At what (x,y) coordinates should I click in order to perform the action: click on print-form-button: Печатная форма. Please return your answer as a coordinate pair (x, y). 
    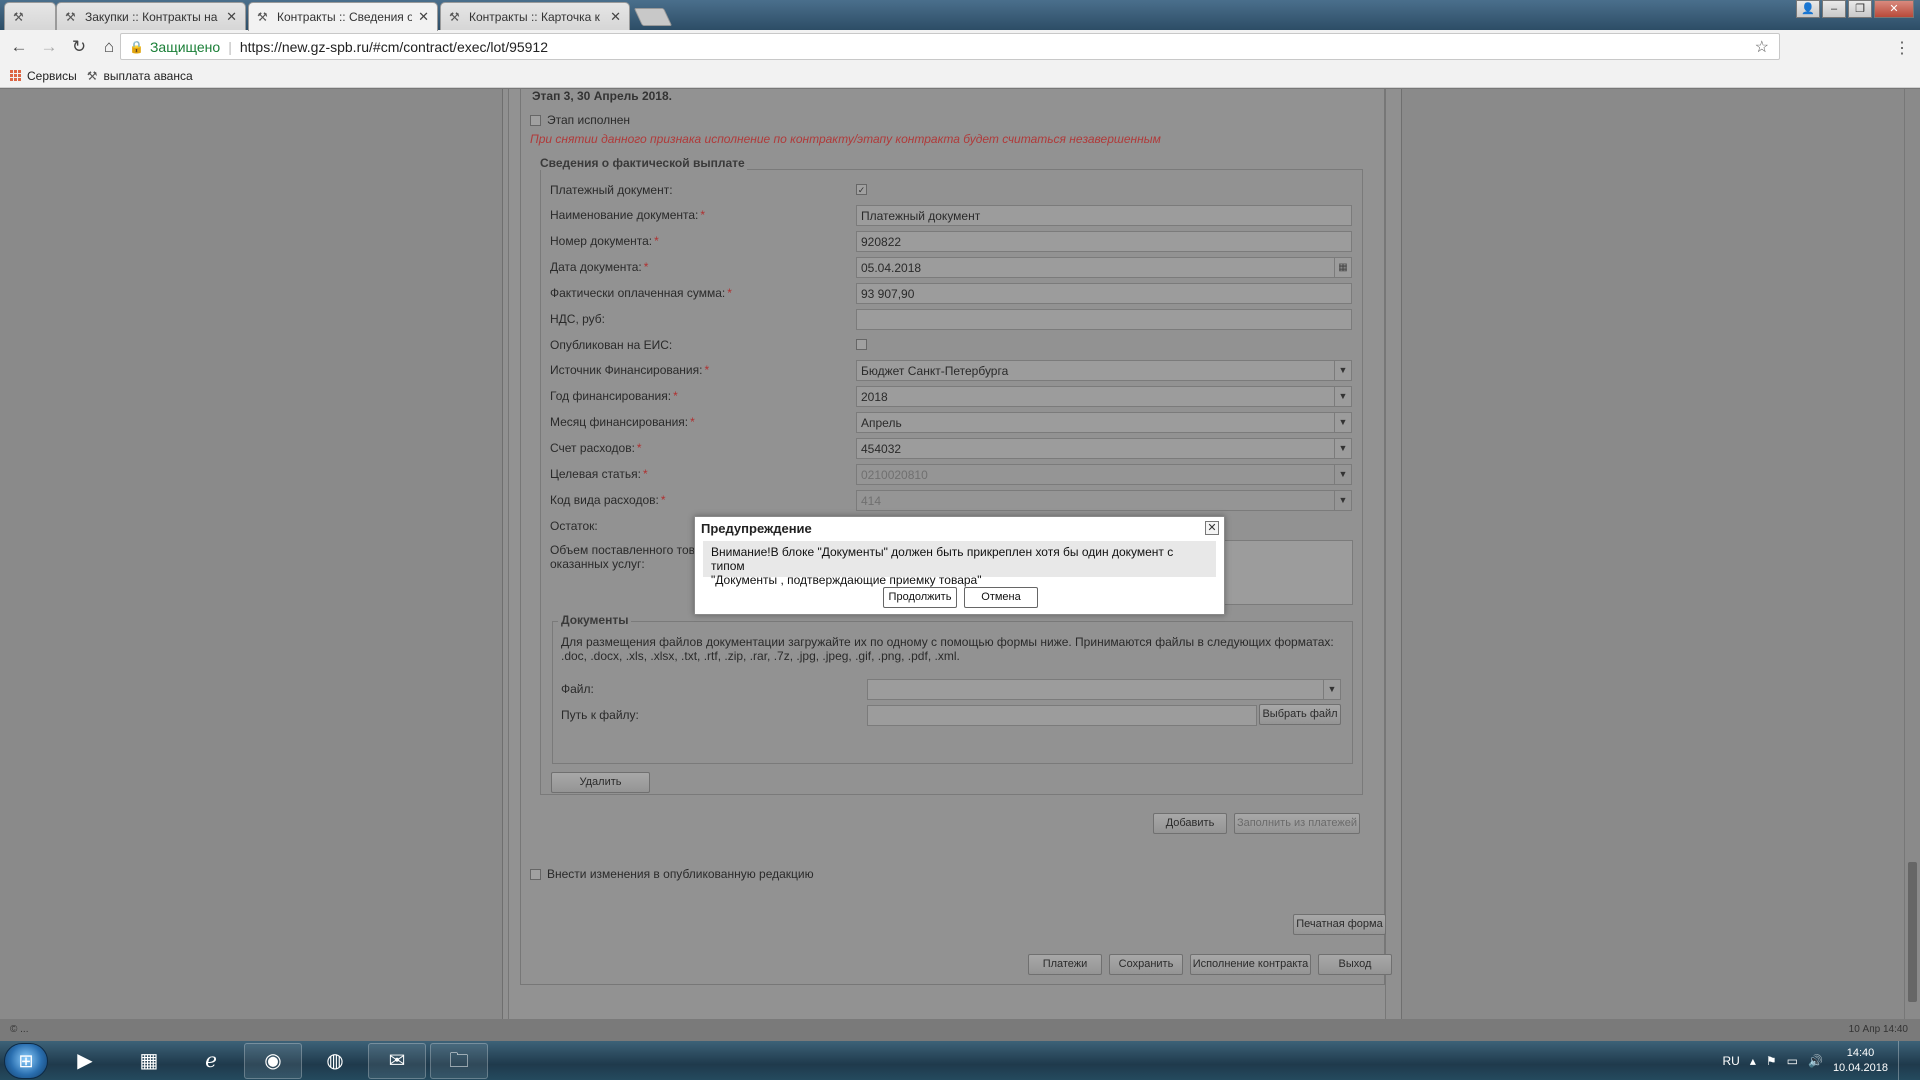
    Looking at the image, I should click on (1339, 924).